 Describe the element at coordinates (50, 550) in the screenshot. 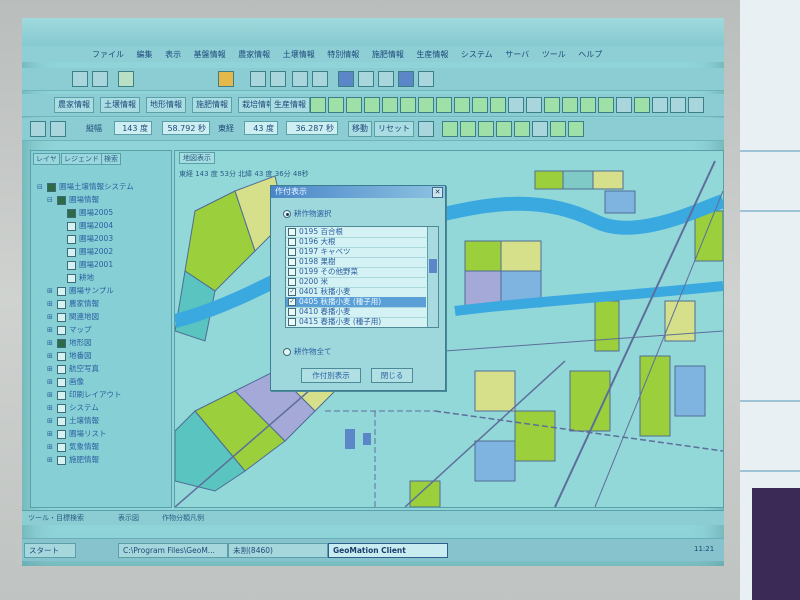

I see `start-button: スタート` at that location.